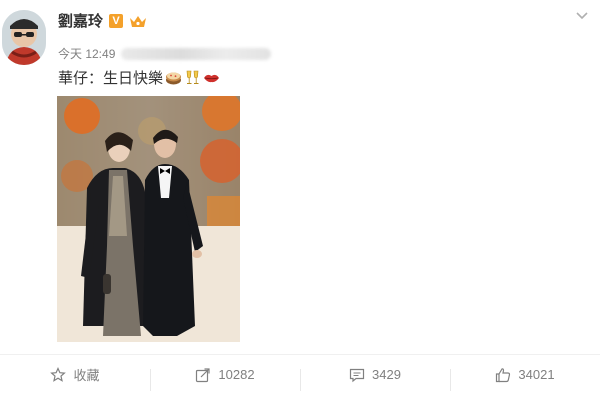 Image resolution: width=600 pixels, height=394 pixels. What do you see at coordinates (58, 374) in the screenshot?
I see `star-icon` at bounding box center [58, 374].